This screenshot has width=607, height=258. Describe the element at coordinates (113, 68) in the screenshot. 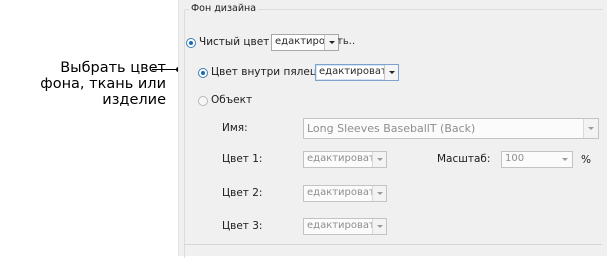

I see `callout-line: Выбрать цвет` at that location.